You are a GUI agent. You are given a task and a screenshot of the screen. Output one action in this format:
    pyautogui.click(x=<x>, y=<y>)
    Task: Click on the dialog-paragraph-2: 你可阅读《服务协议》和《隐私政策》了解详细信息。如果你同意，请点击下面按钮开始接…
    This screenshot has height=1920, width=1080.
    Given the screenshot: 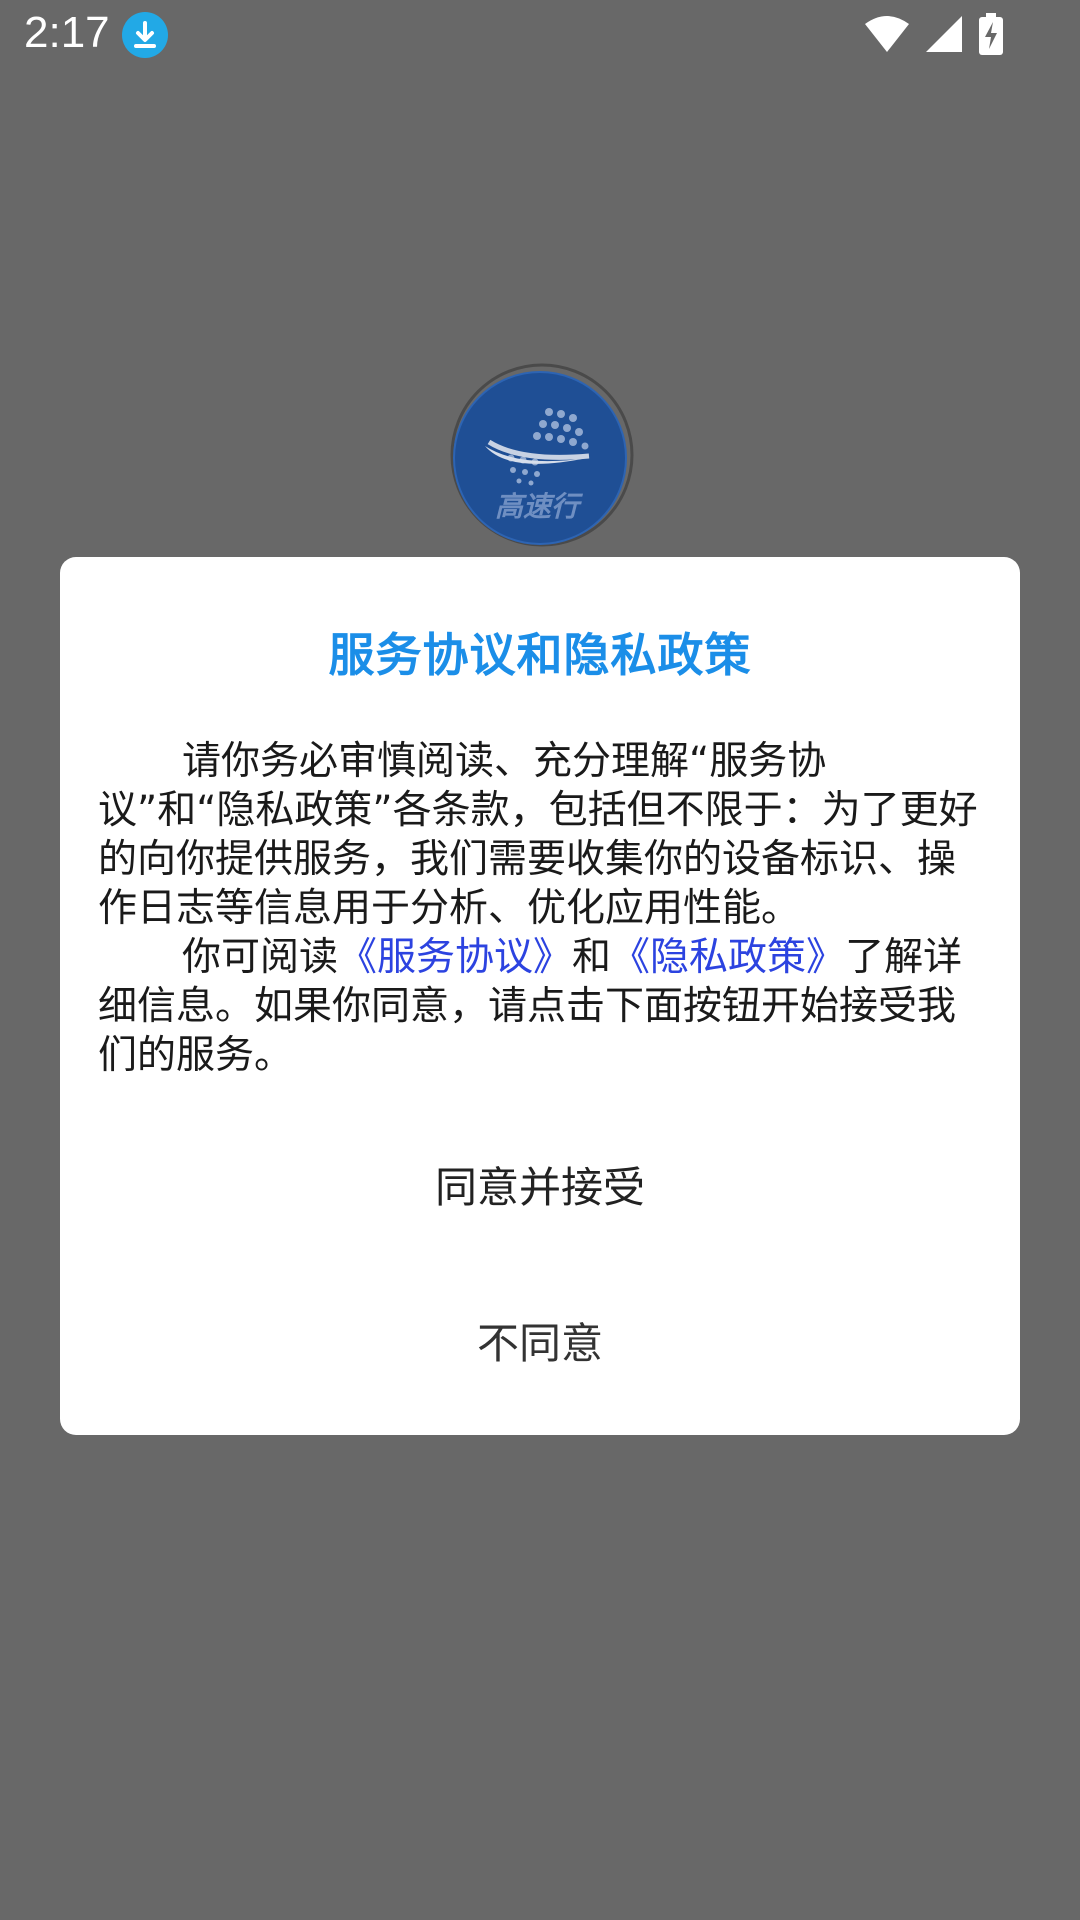 What is the action you would take?
    pyautogui.click(x=540, y=1006)
    